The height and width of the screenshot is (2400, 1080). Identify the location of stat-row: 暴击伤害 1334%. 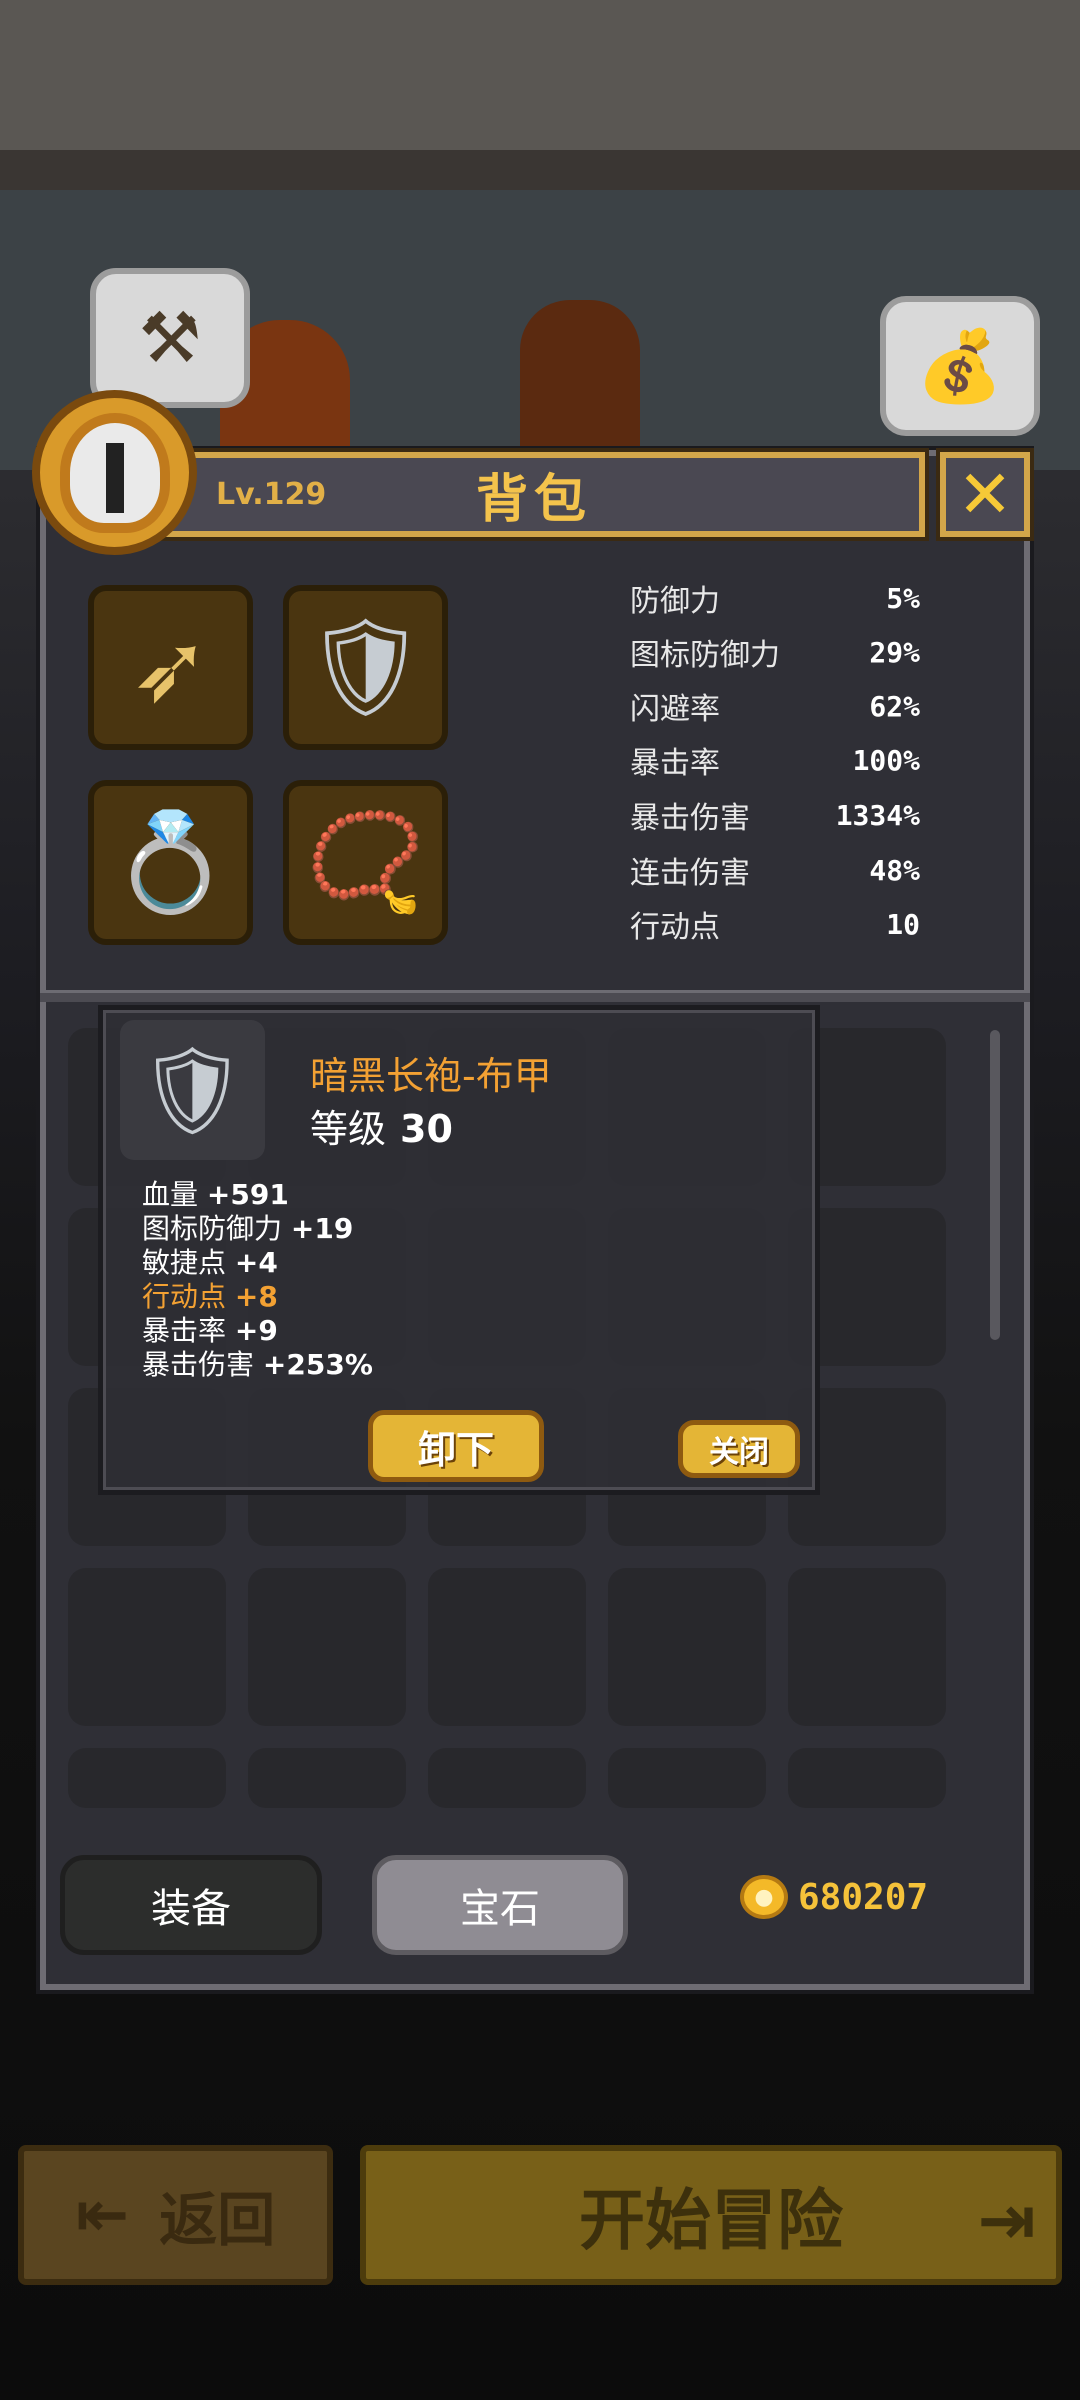
(775, 816).